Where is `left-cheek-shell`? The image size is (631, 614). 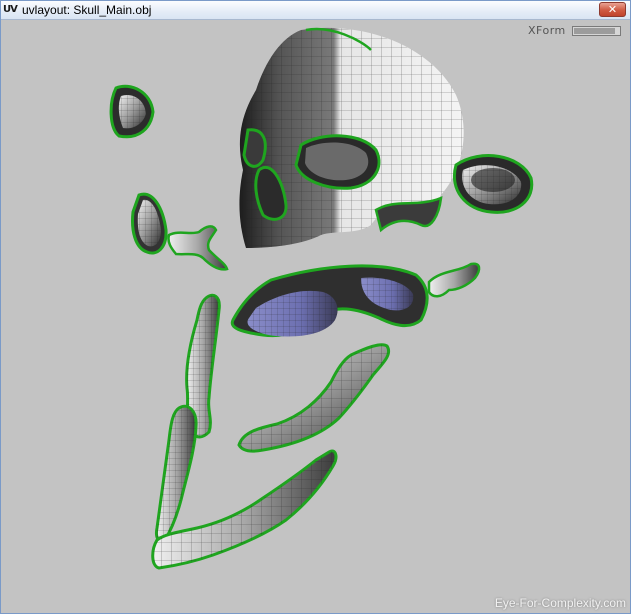
left-cheek-shell is located at coordinates (149, 223).